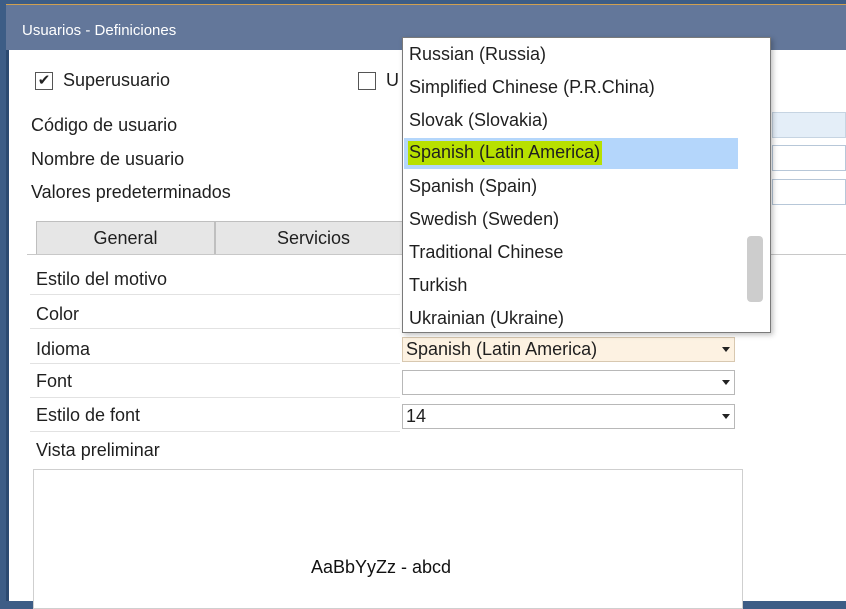  What do you see at coordinates (571, 253) in the screenshot?
I see `dropdown-option-traditional-chinese: Traditional Chinese` at bounding box center [571, 253].